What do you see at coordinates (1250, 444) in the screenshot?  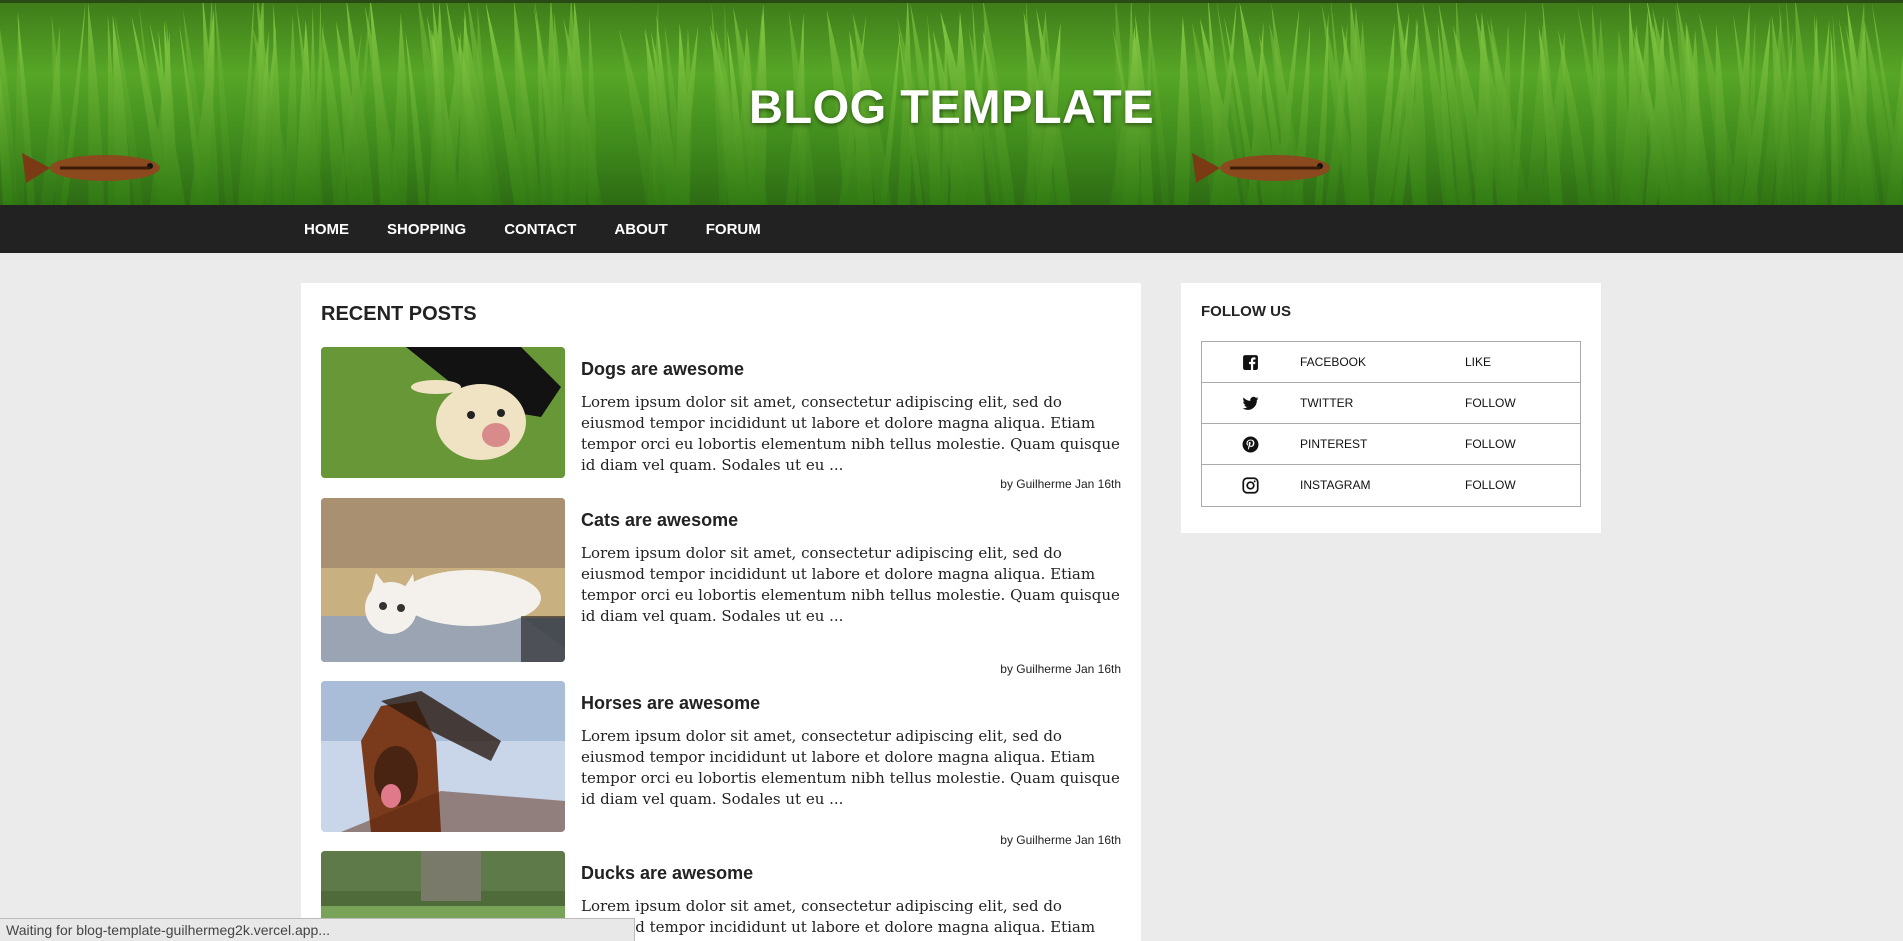 I see `pinterest-icon` at bounding box center [1250, 444].